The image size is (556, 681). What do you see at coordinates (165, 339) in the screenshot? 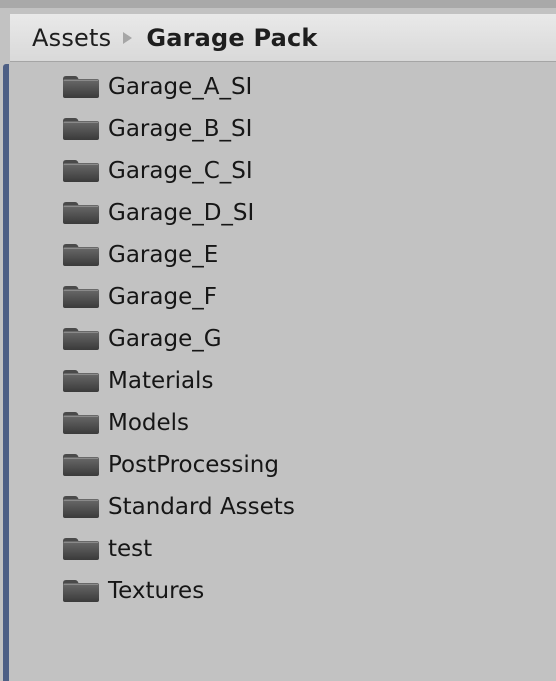
I see `folder-label: Garage_G` at bounding box center [165, 339].